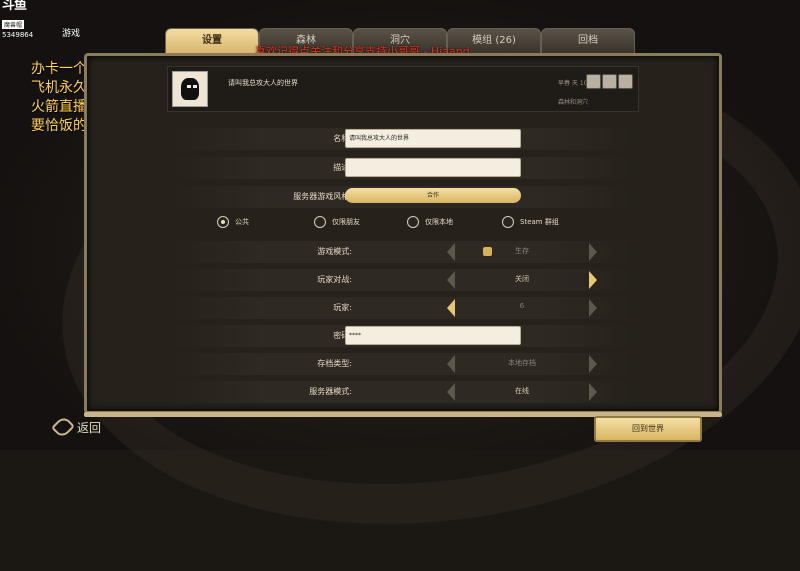  I want to click on save-type-label: 存档类型:, so click(334, 363).